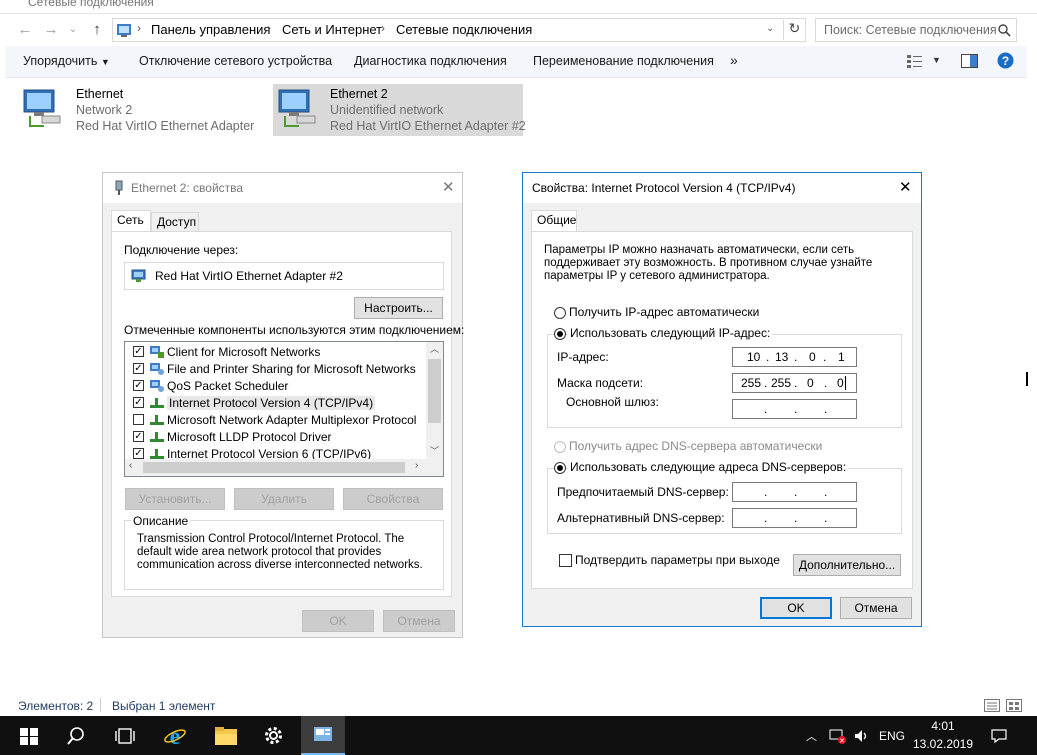  Describe the element at coordinates (66, 61) in the screenshot. I see `organize-button: Упорядочить ▼` at that location.